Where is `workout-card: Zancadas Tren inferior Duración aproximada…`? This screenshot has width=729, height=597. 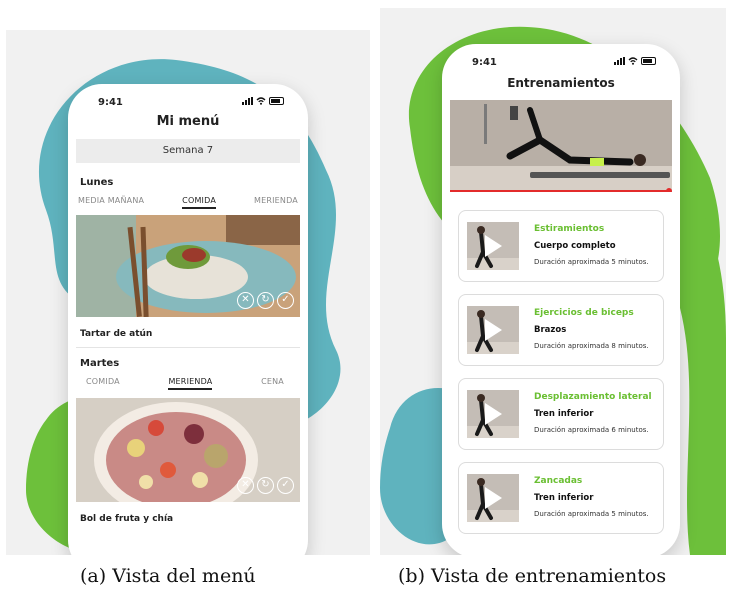 workout-card: Zancadas Tren inferior Duración aproximada… is located at coordinates (561, 498).